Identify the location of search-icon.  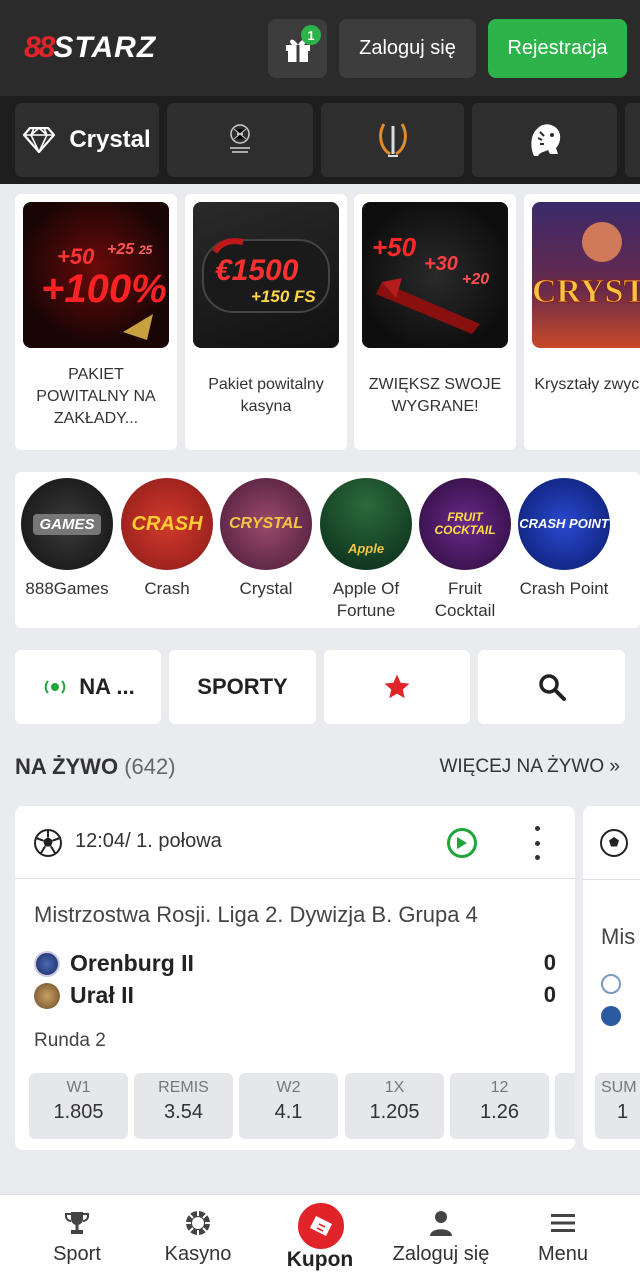
(552, 687).